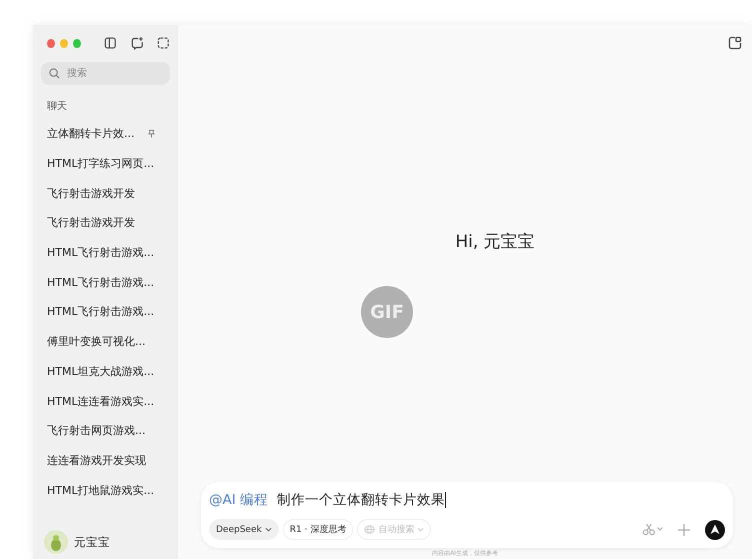 This screenshot has width=752, height=559. Describe the element at coordinates (110, 43) in the screenshot. I see `sidebar-toggle-icon` at that location.